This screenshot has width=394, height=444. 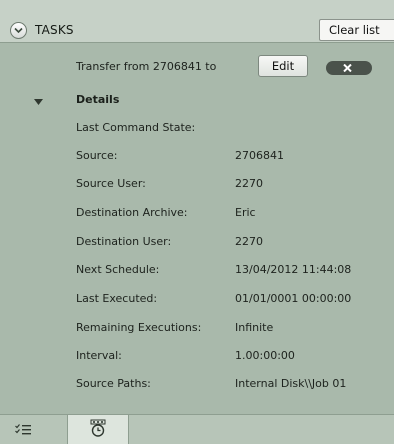 What do you see at coordinates (356, 30) in the screenshot?
I see `clear-list-button: Clear list` at bounding box center [356, 30].